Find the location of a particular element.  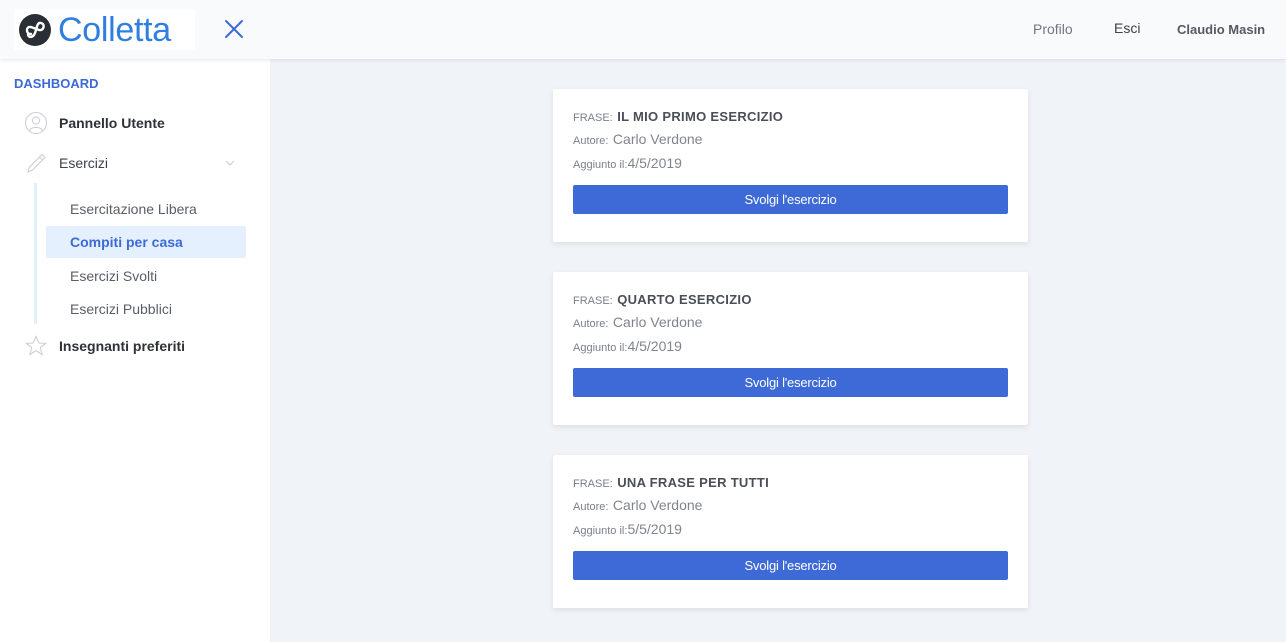

sidebar-heading: DASHBOARD is located at coordinates (56, 83).